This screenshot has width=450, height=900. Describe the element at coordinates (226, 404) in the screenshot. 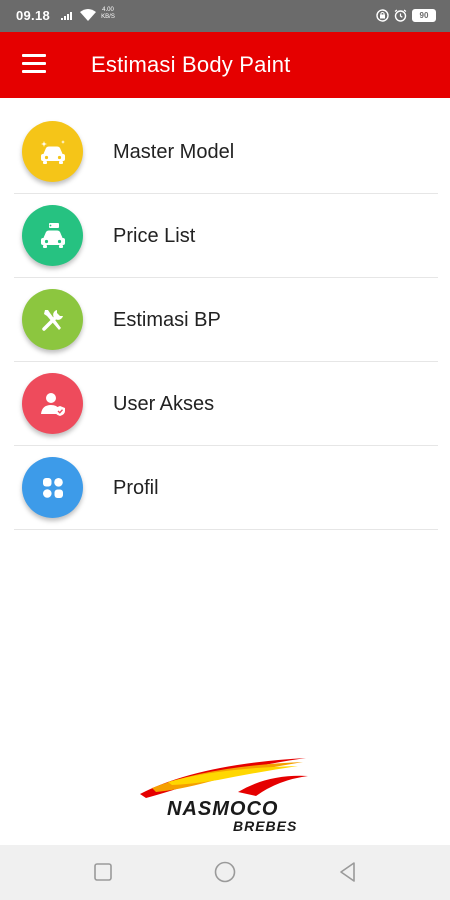

I see `menu-item-user-akses: User Akses` at that location.